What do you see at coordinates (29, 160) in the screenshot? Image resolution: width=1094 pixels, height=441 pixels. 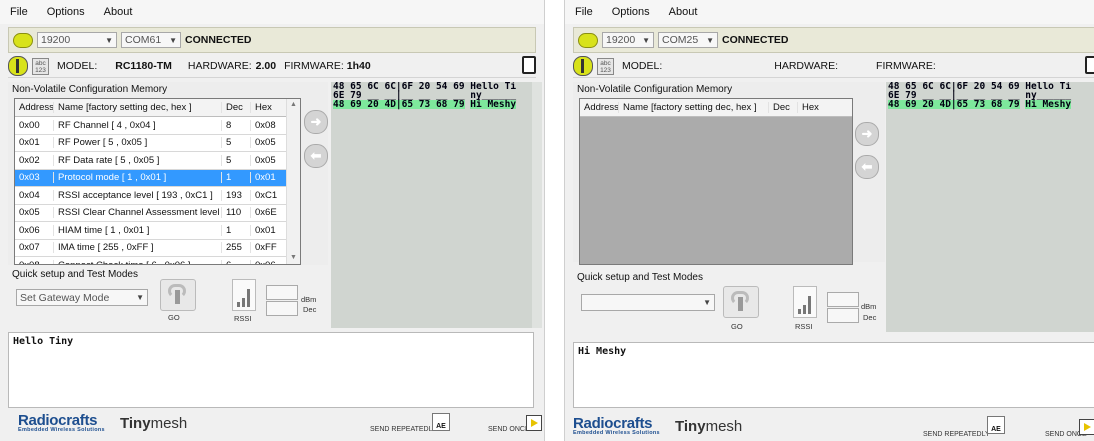 I see `row-address: 0x02` at bounding box center [29, 160].